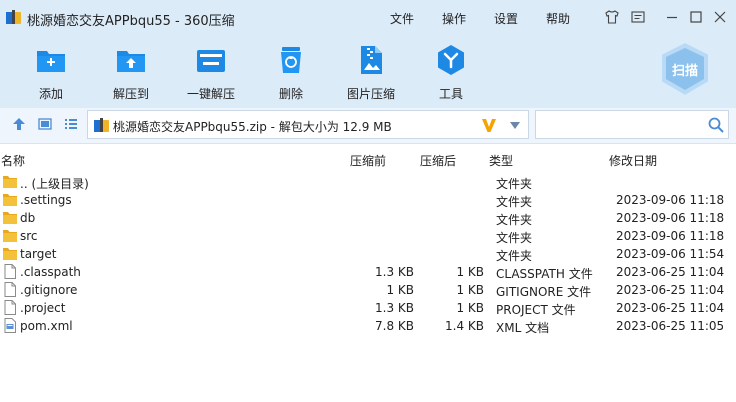  Describe the element at coordinates (29, 236) in the screenshot. I see `file-name: src` at that location.